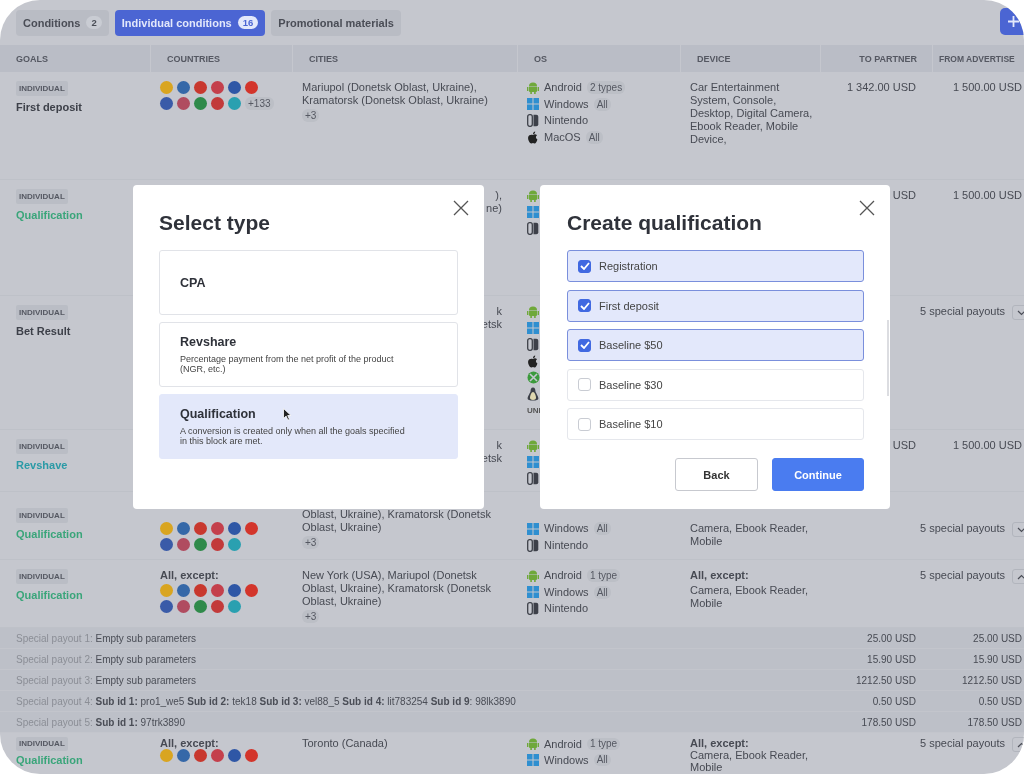  What do you see at coordinates (308, 426) in the screenshot?
I see `type-option: Qualification A conversion is created only when all the goals specified in this block are met.` at bounding box center [308, 426].